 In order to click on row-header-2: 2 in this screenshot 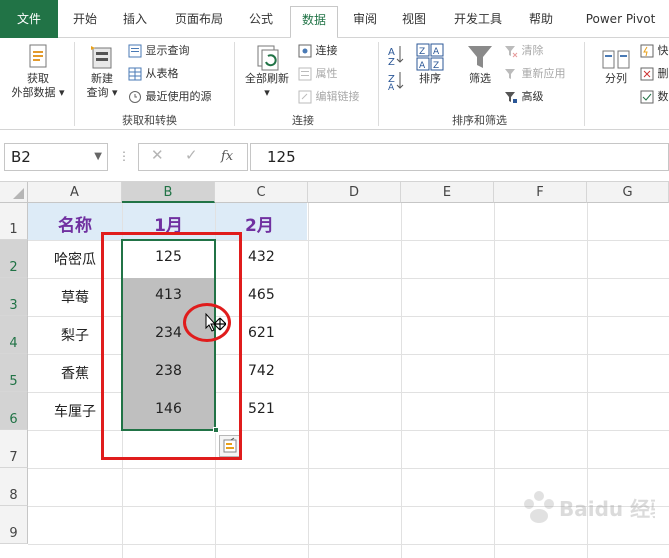, I will do `click(14, 259)`.